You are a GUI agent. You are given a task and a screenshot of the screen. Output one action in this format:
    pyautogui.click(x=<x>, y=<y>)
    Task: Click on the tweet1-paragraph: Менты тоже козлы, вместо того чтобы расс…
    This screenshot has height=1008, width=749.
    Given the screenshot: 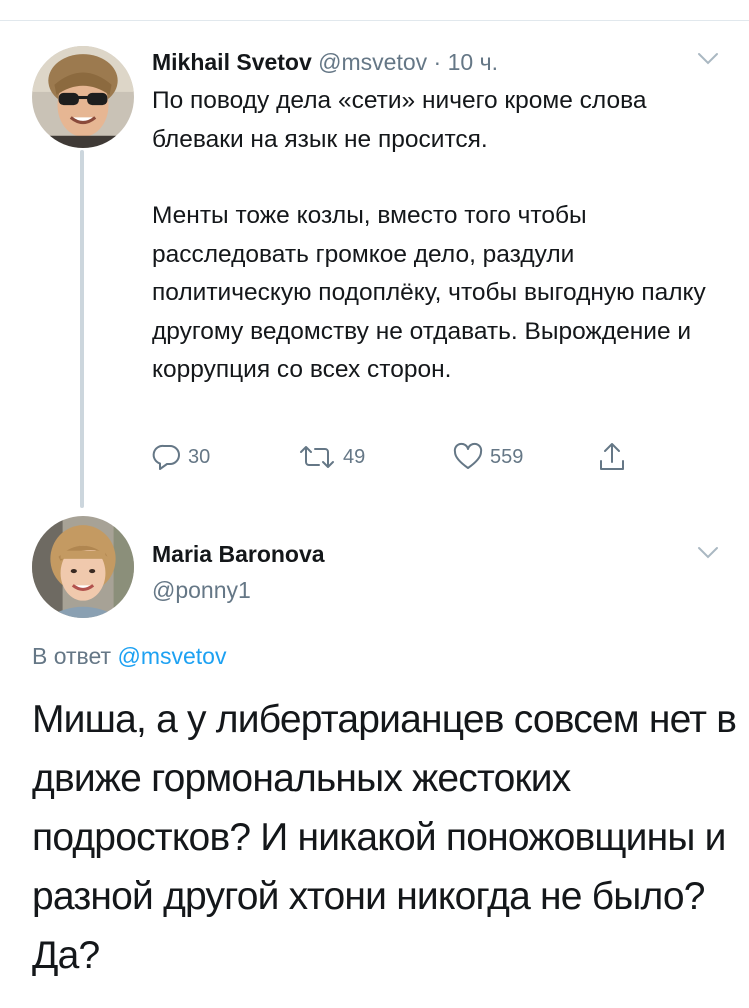 What is the action you would take?
    pyautogui.click(x=429, y=292)
    